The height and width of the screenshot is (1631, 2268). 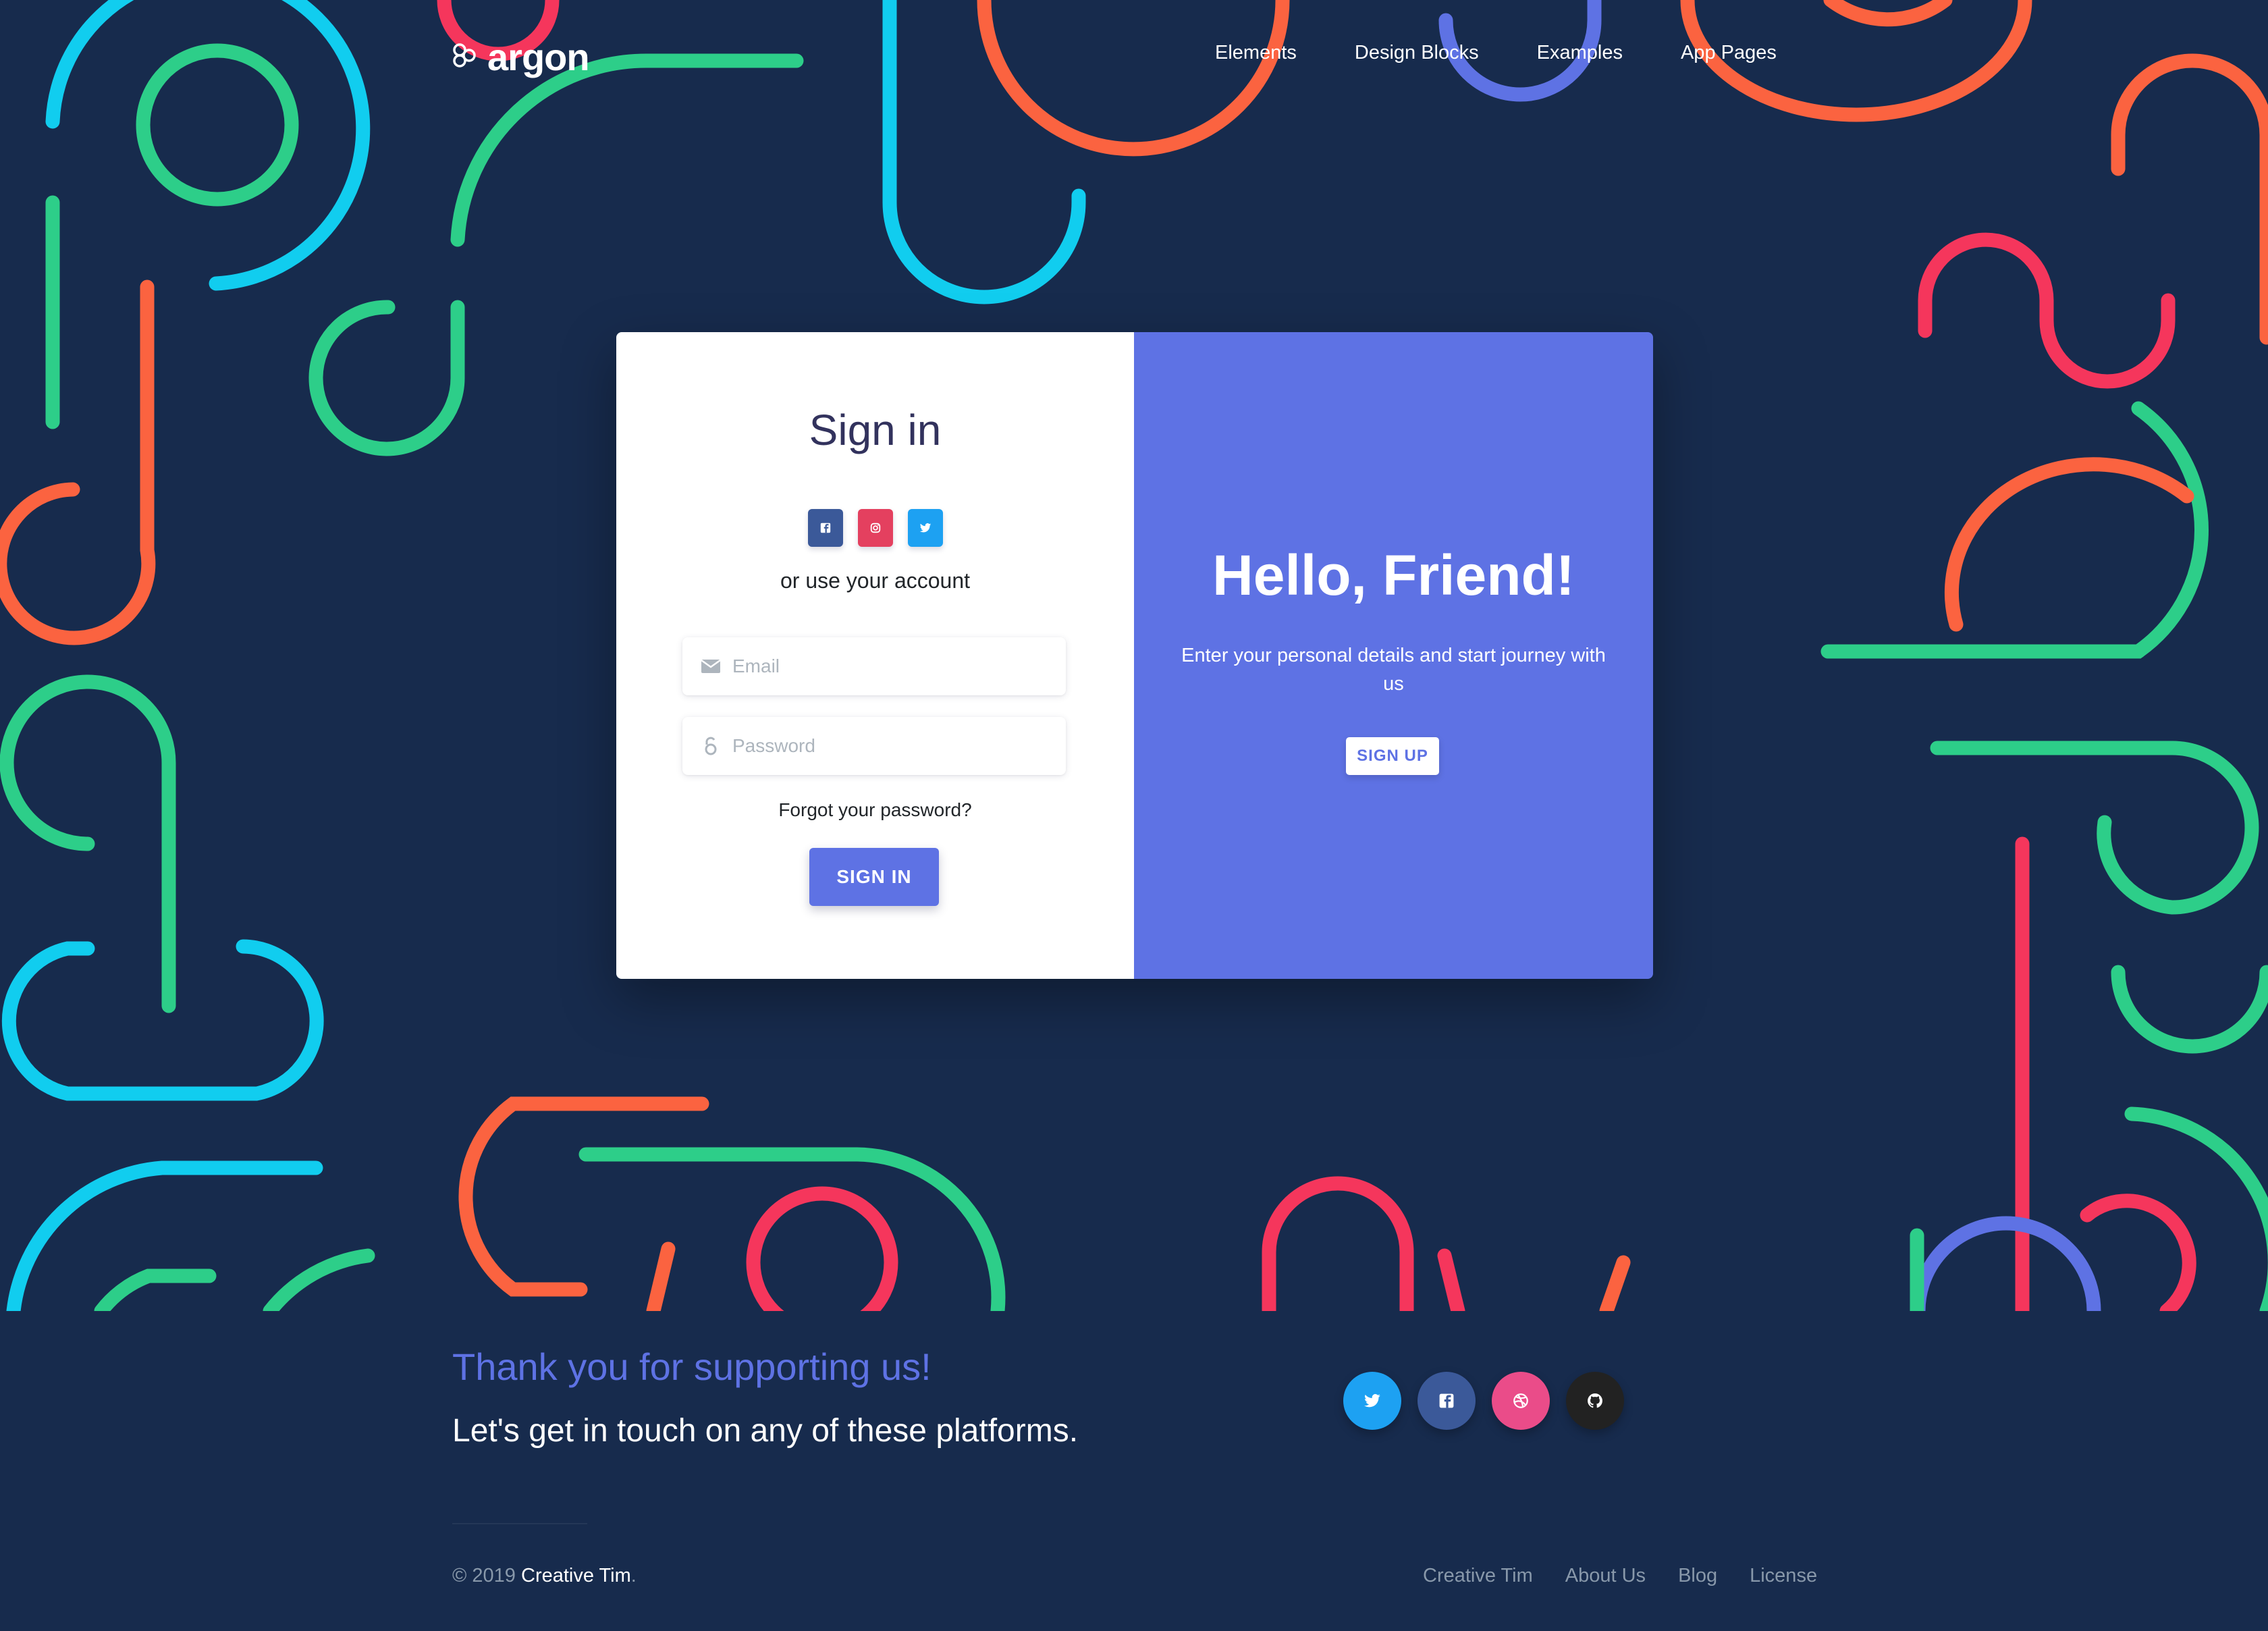 I want to click on argon-logo-icon, so click(x=465, y=57).